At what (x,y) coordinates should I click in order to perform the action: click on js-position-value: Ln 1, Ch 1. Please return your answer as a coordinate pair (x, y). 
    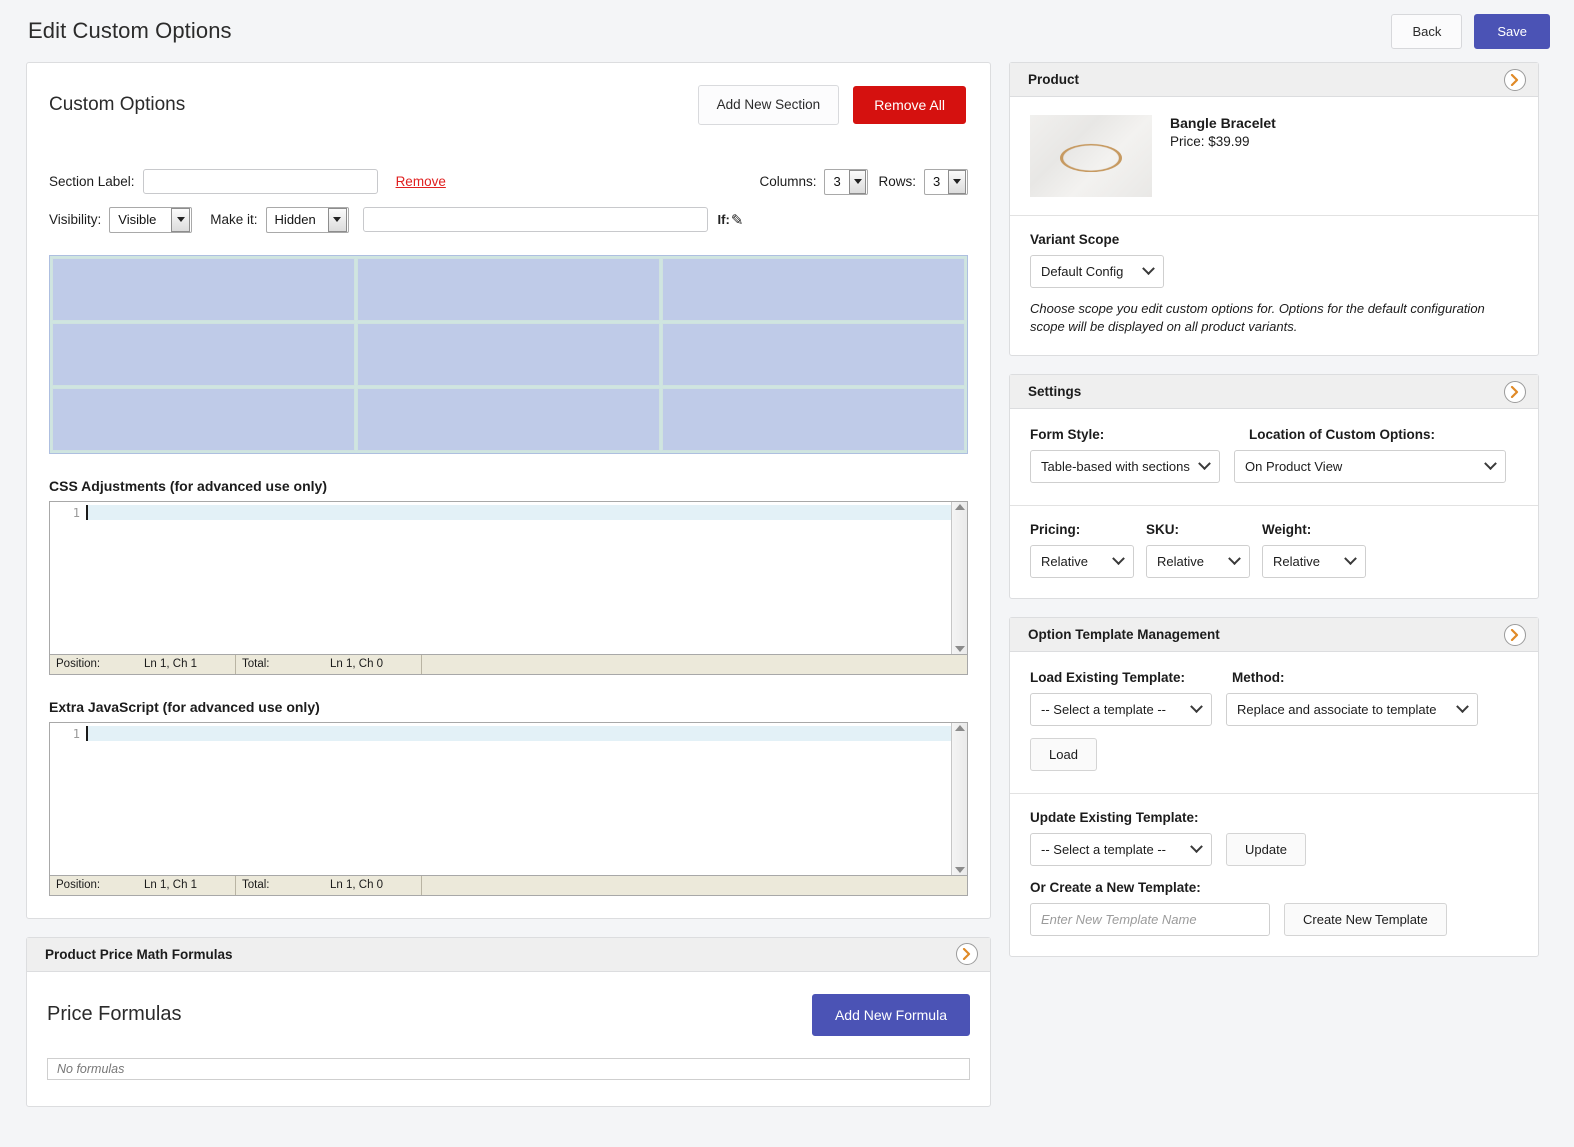
    Looking at the image, I should click on (171, 885).